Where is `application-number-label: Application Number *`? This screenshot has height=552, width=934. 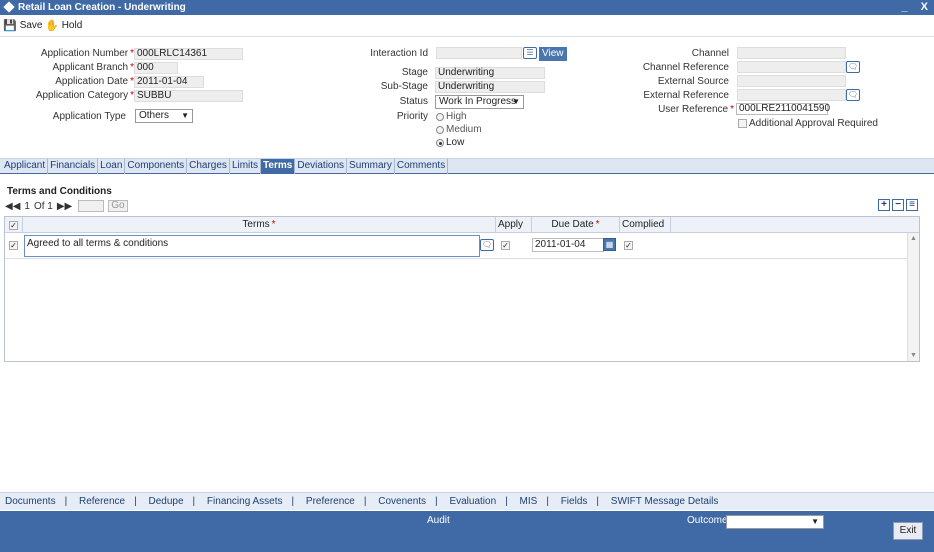
application-number-label: Application Number * is located at coordinates (87, 53).